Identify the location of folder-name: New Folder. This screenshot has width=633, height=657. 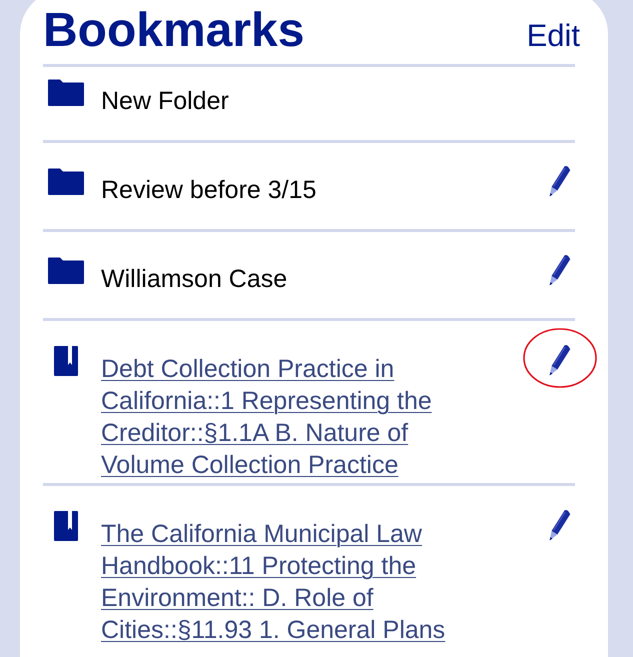
(165, 101).